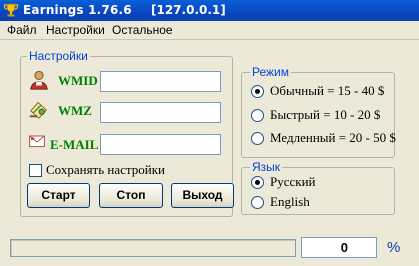 The image size is (419, 266). Describe the element at coordinates (58, 56) in the screenshot. I see `settings-legend: Настройки` at that location.